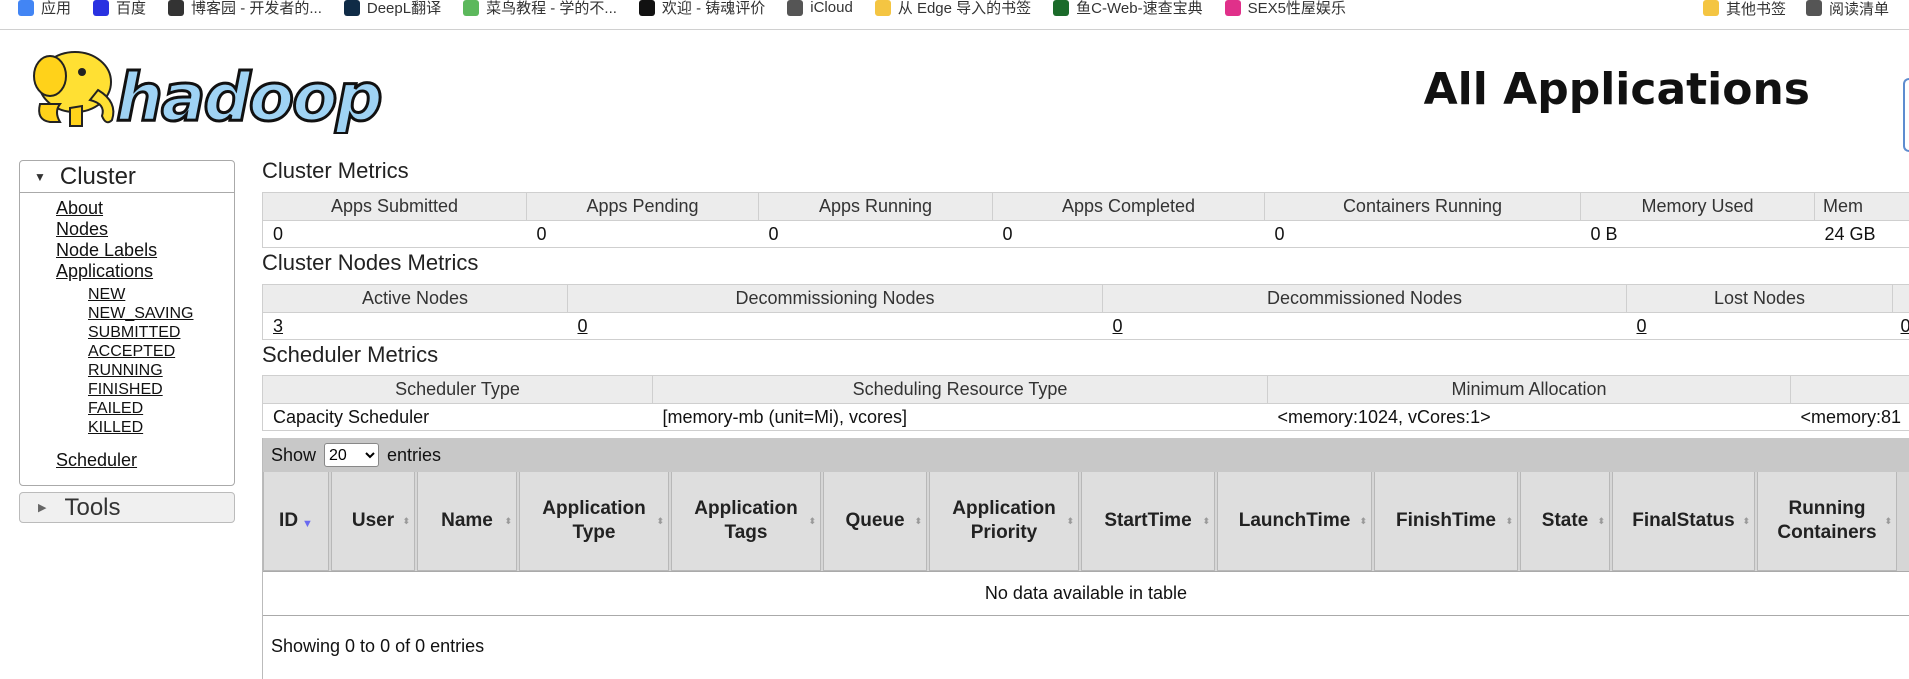 This screenshot has height=679, width=1909. What do you see at coordinates (161, 370) in the screenshot?
I see `nav-state-running: RUNNING` at bounding box center [161, 370].